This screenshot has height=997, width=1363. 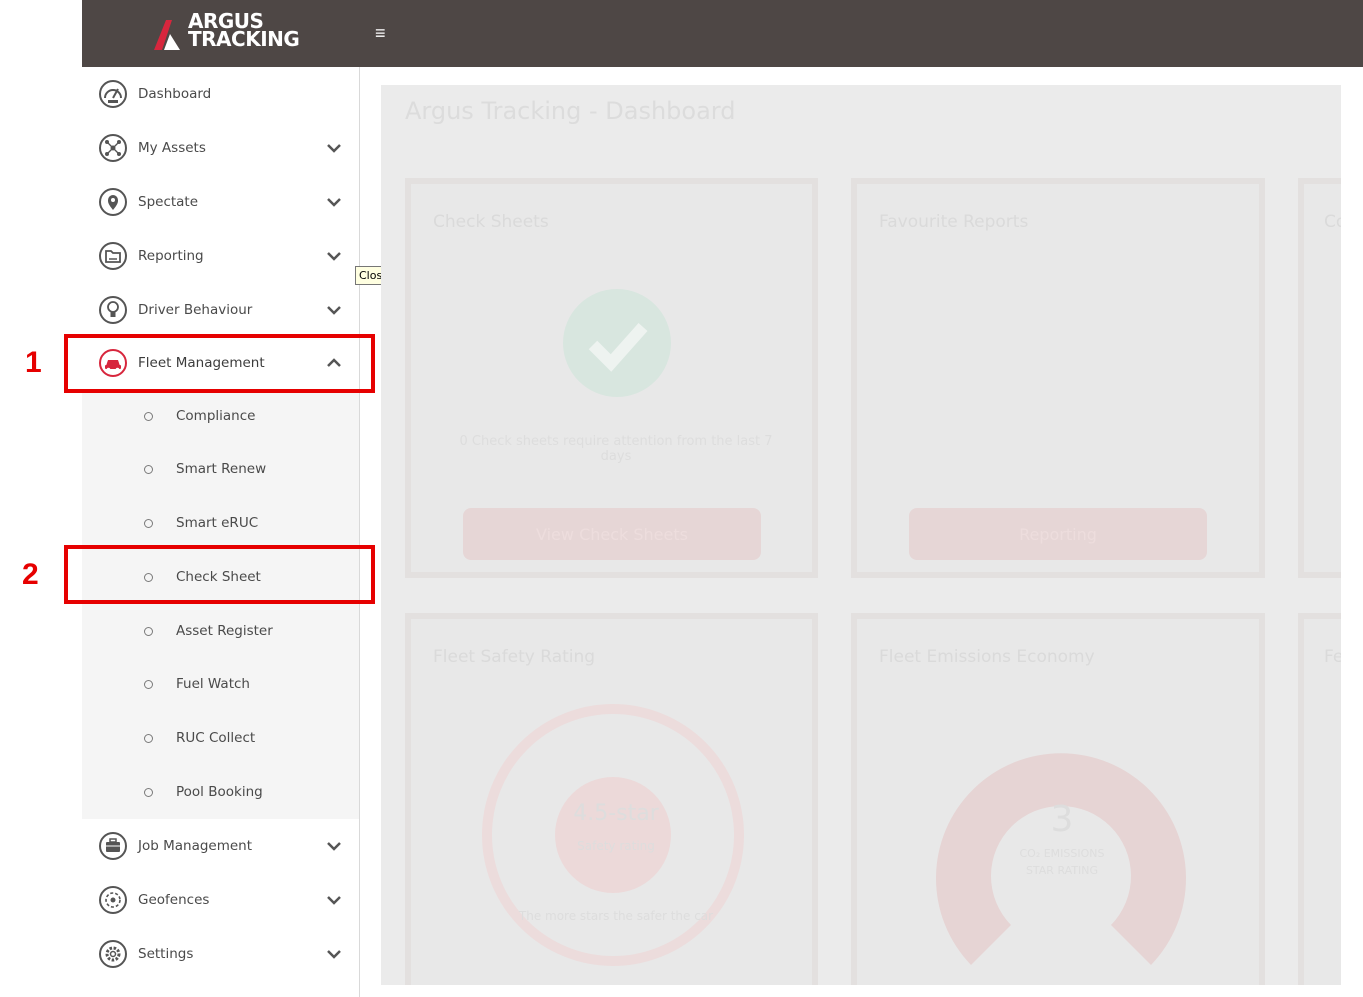 I want to click on emissions-rating-value: 3, so click(x=1062, y=819).